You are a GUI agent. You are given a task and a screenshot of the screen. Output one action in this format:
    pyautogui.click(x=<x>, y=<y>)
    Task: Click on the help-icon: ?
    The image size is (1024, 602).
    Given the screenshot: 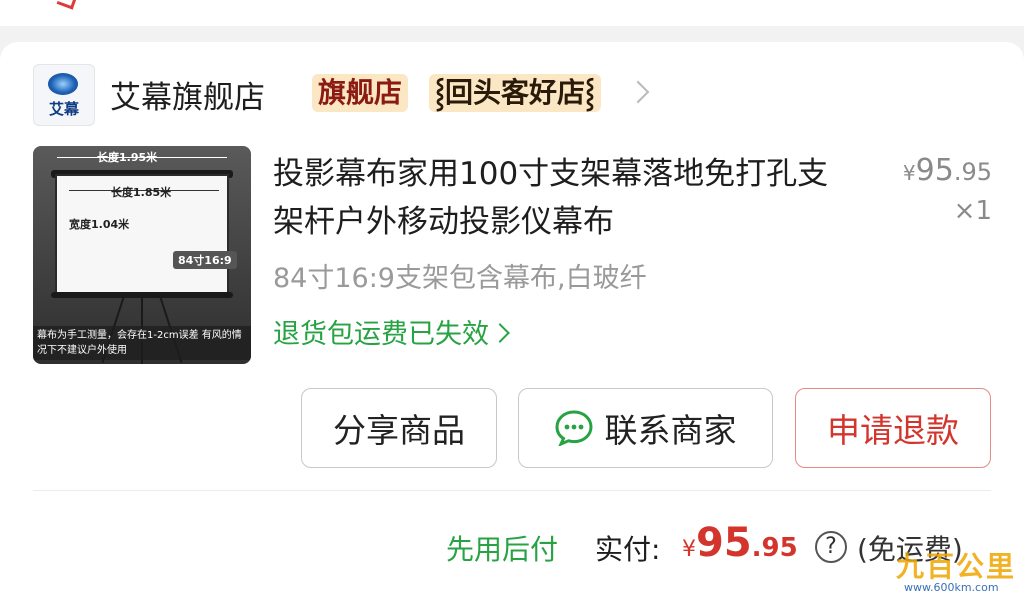 What is the action you would take?
    pyautogui.click(x=831, y=547)
    